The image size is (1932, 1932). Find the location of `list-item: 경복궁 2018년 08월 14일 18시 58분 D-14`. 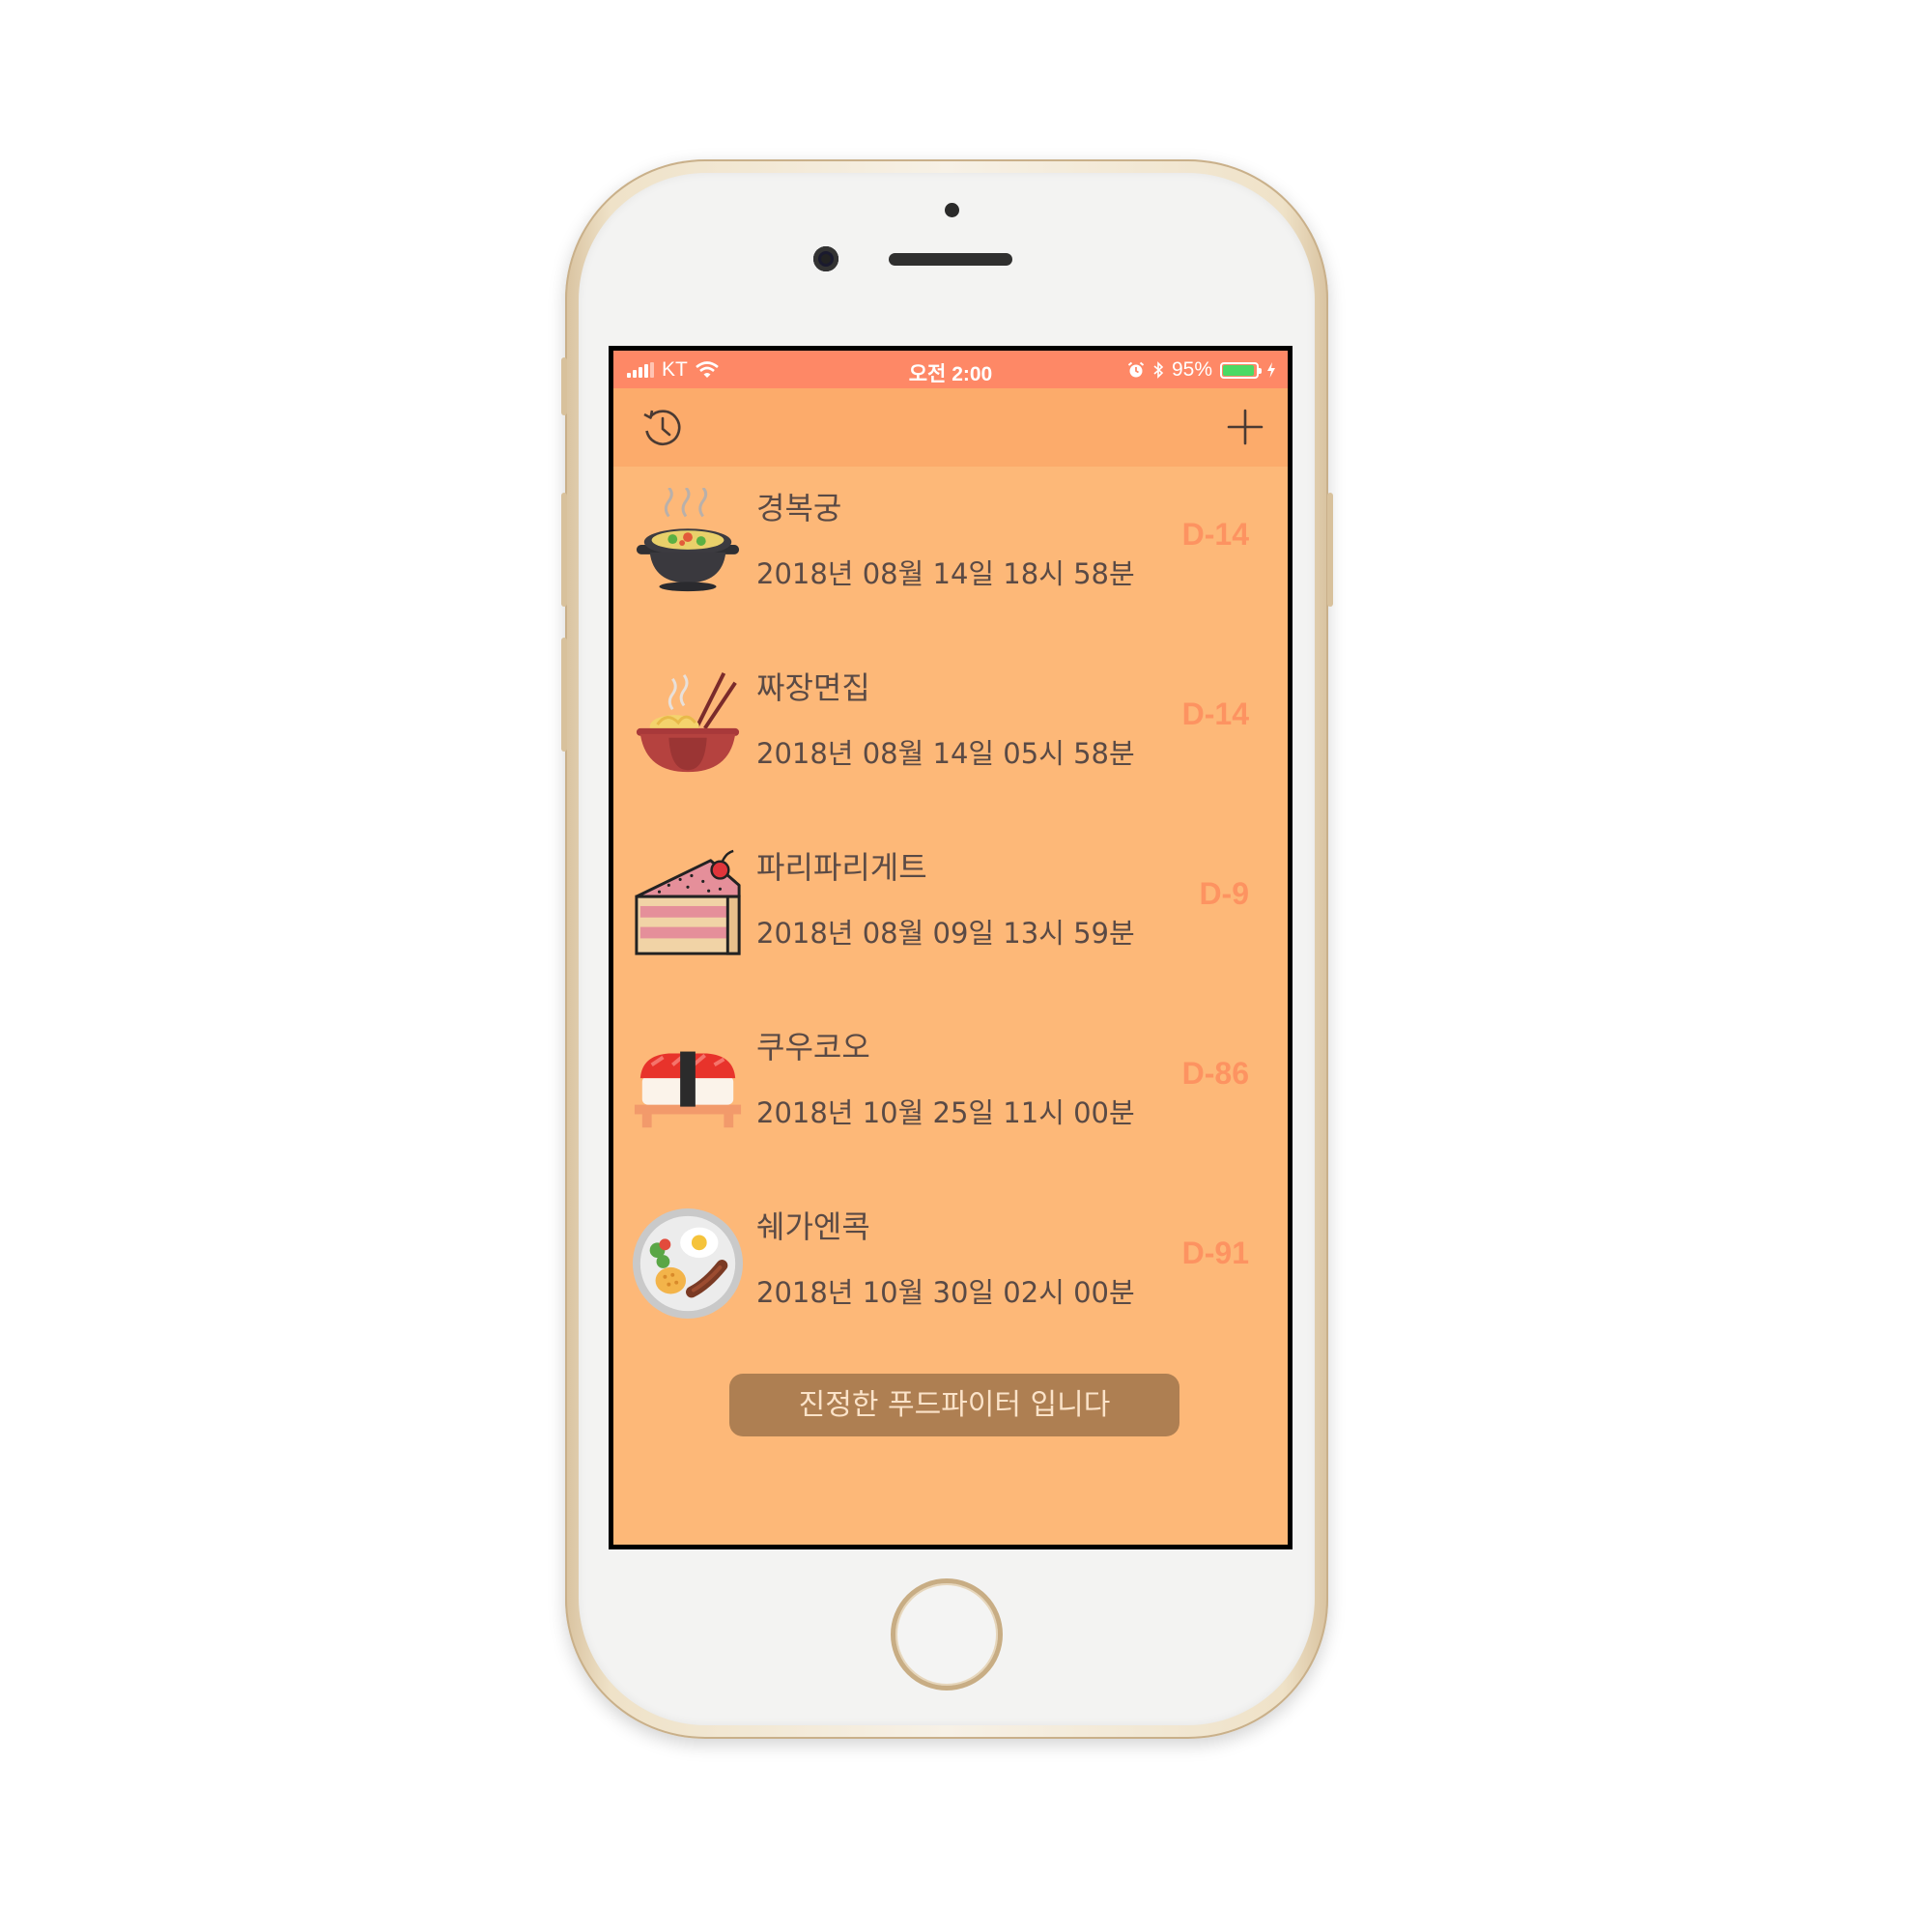

list-item: 경복궁 2018년 08월 14일 18시 58분 D-14 is located at coordinates (950, 556).